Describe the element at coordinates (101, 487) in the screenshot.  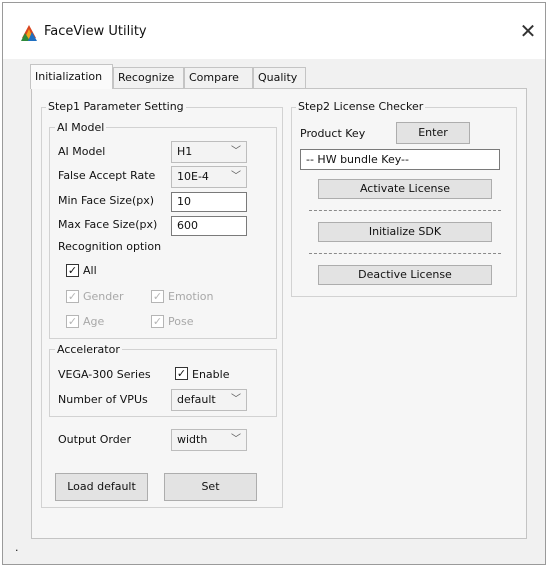
I see `load-default-button: Load default` at that location.